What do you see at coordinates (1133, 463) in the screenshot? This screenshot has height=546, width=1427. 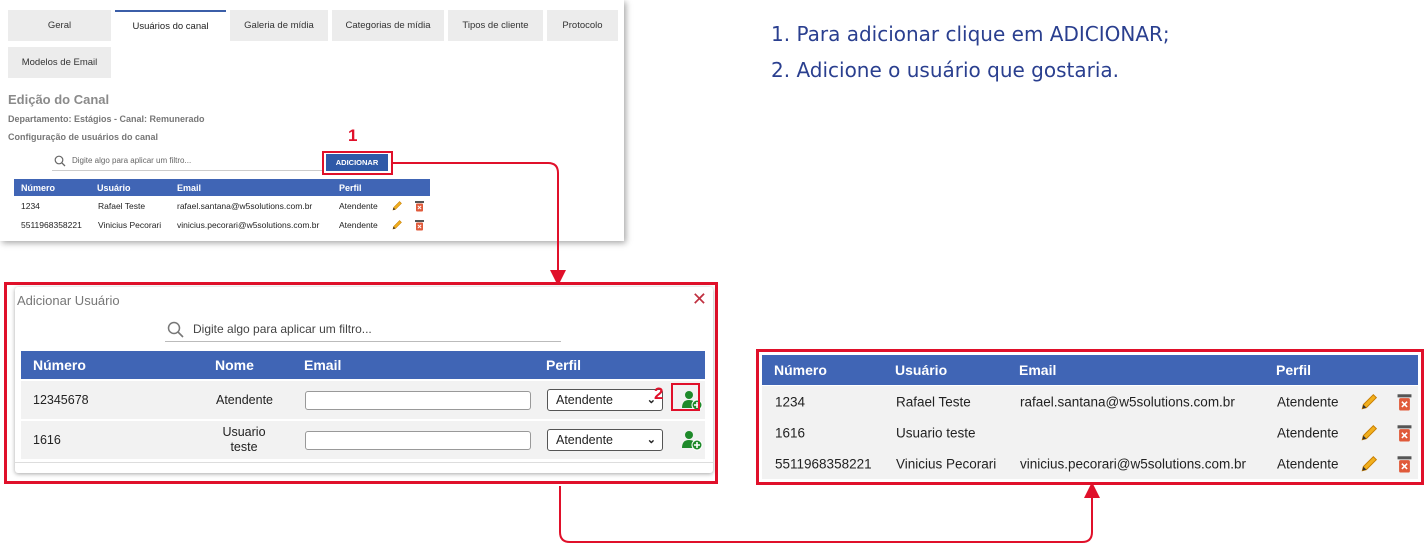 I see `cell-email: vinicius.pecorari@w5solutions.com.br` at bounding box center [1133, 463].